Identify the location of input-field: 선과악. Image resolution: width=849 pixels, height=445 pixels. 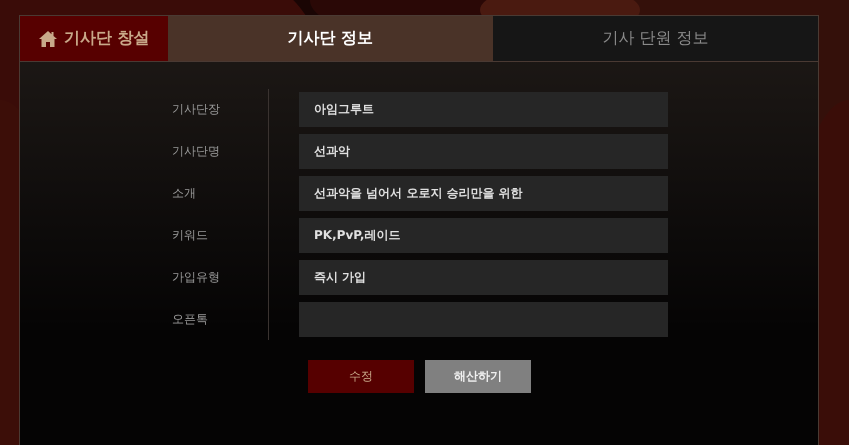
(483, 151).